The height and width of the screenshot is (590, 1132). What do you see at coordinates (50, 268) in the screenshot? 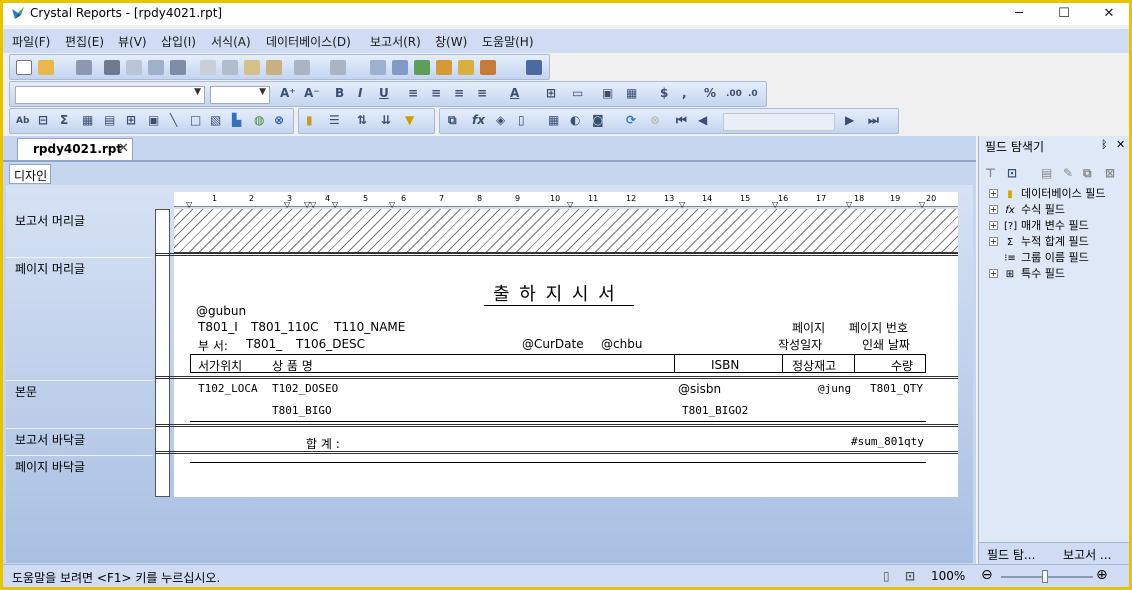
I see `section-page-header: 페이지 머리글` at bounding box center [50, 268].